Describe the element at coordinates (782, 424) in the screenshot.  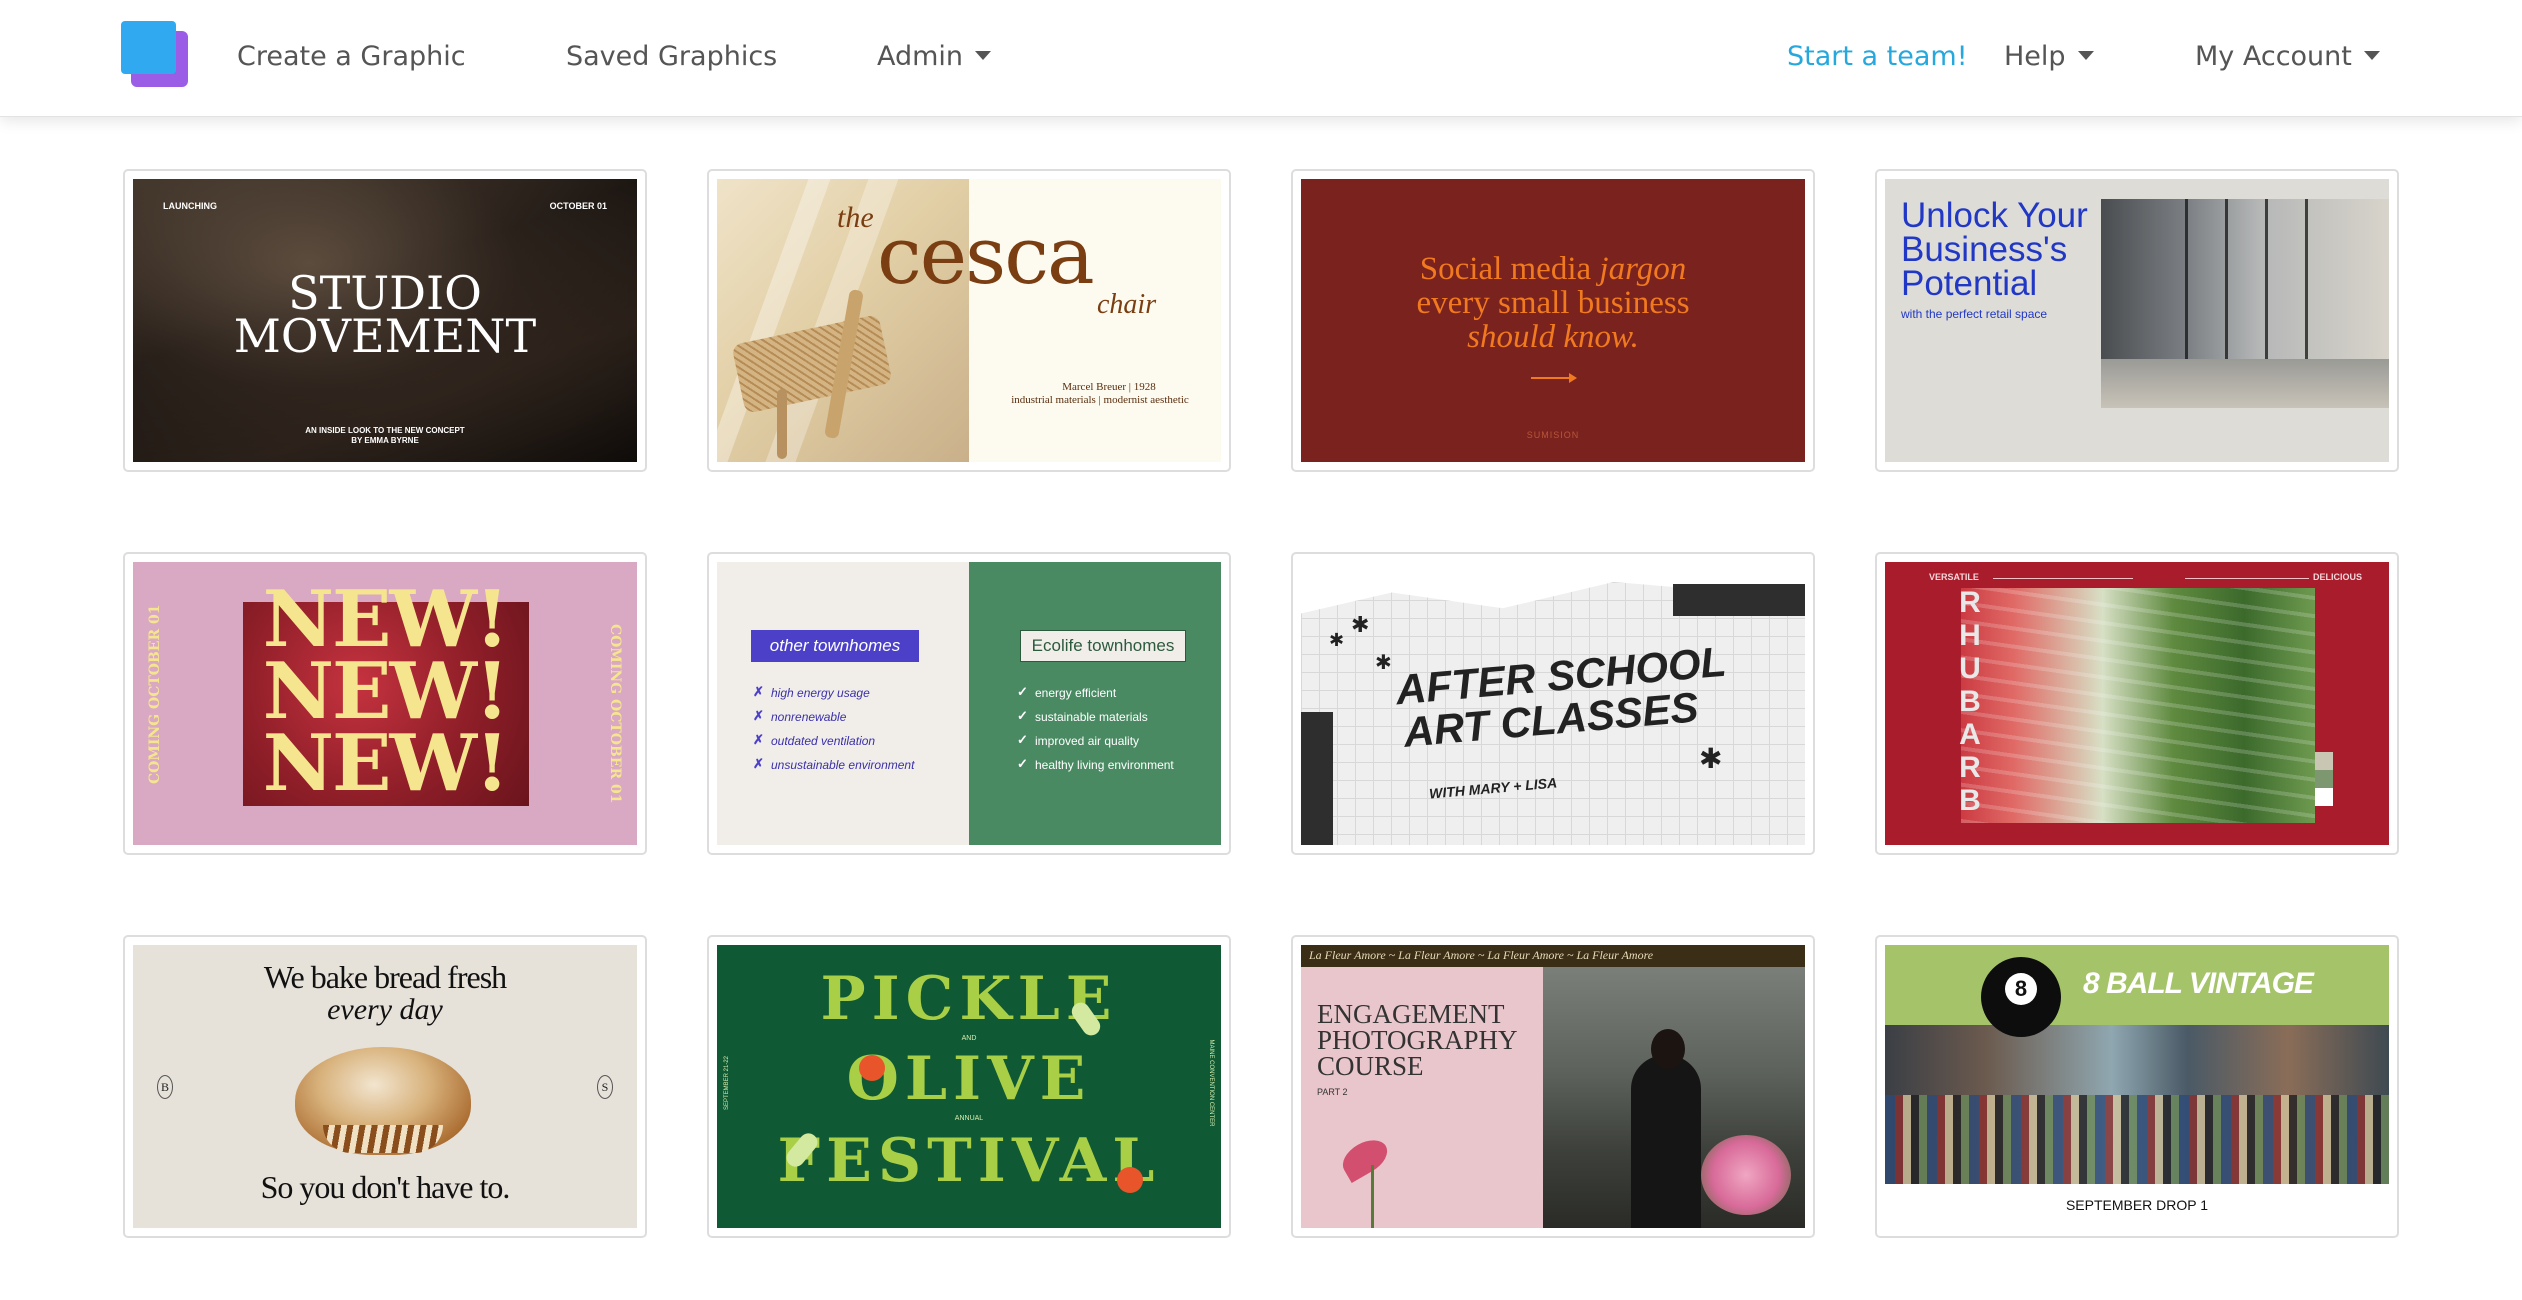
I see `chair-leg` at that location.